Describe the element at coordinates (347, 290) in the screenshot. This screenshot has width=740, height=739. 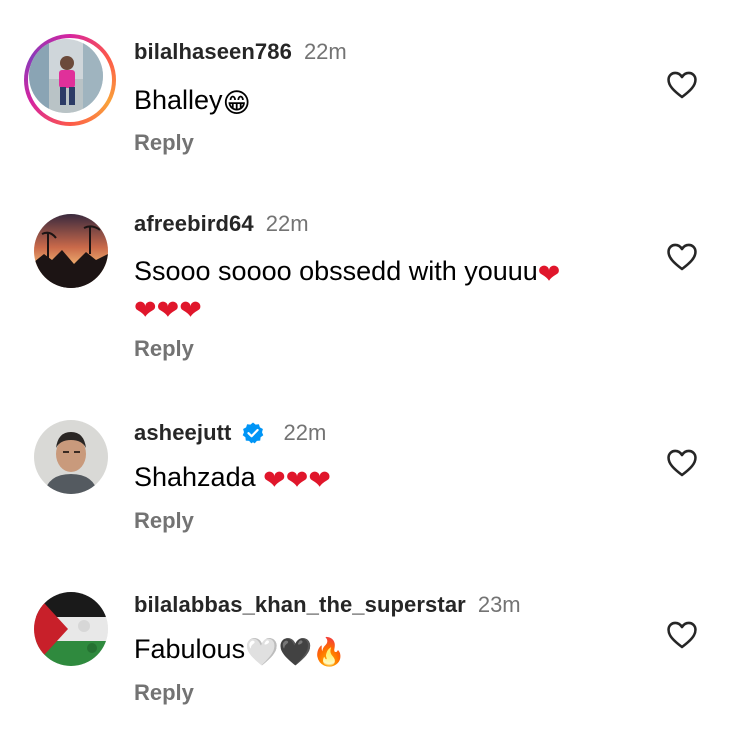
I see `comment-text: Ssooo soooo obssedd with youuu❤ ❤❤❤` at that location.